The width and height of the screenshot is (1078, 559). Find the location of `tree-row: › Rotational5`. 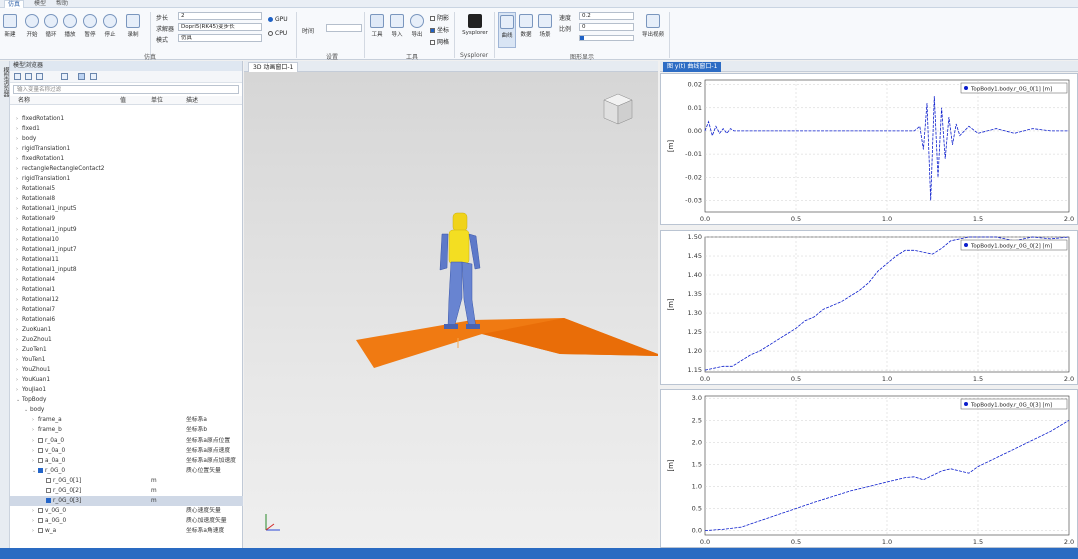

tree-row: › Rotational5 is located at coordinates (126, 189).